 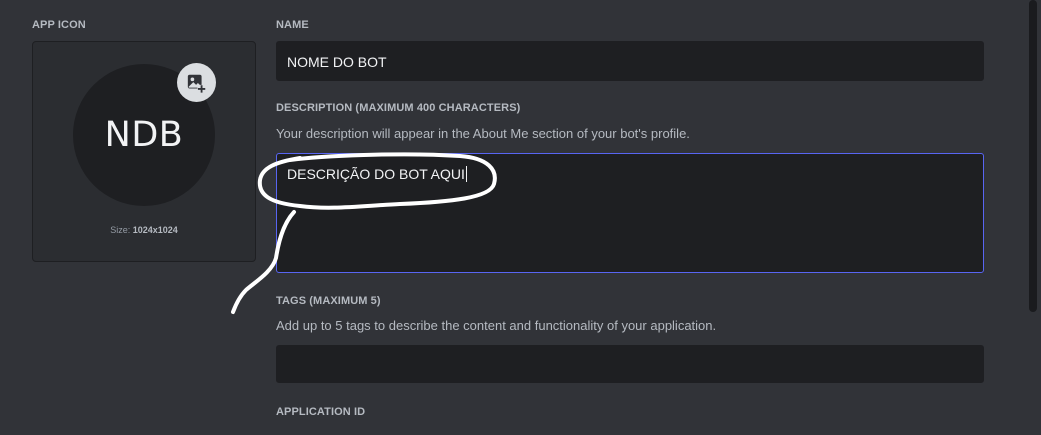 What do you see at coordinates (1033, 156) in the screenshot?
I see `scrollbar` at bounding box center [1033, 156].